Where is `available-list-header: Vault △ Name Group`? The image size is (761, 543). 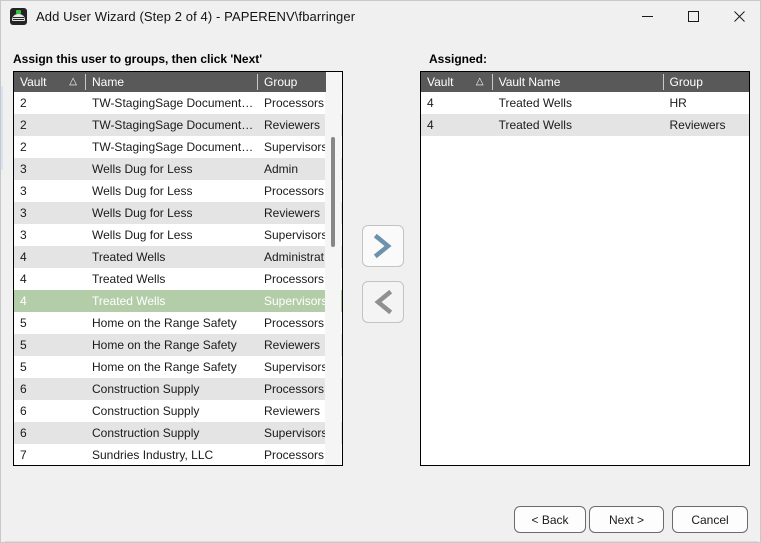 available-list-header: Vault △ Name Group is located at coordinates (178, 82).